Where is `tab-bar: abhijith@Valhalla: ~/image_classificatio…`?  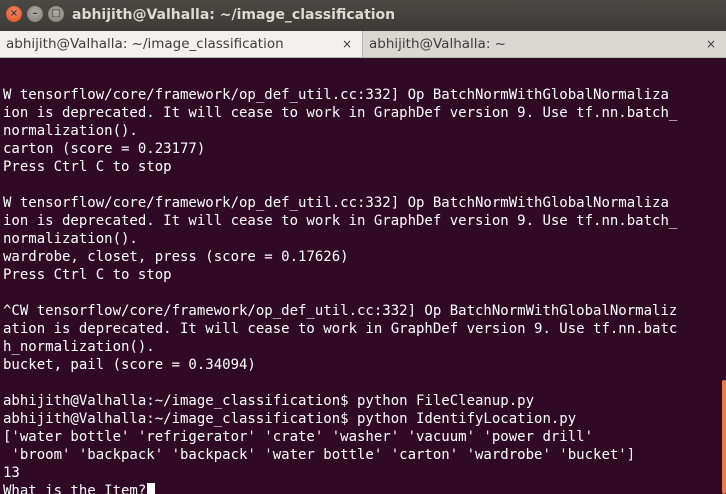
tab-bar: abhijith@Valhalla: ~/image_classificatio… is located at coordinates (363, 44).